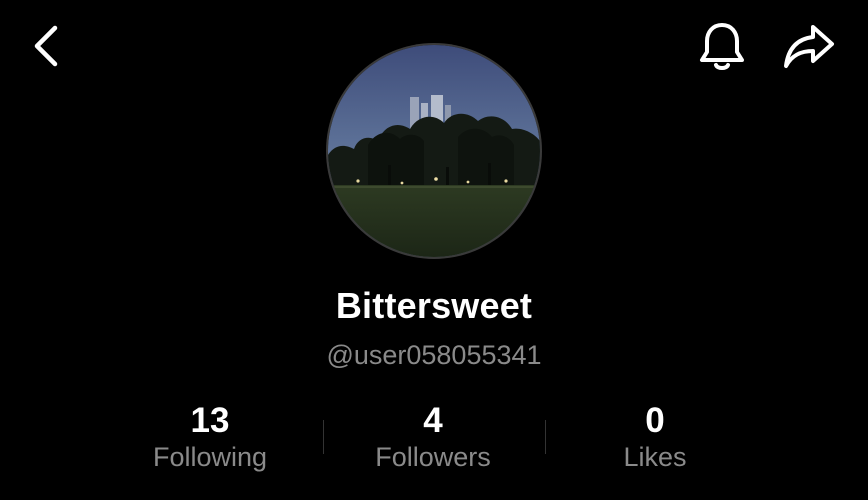  I want to click on chevron-left-icon, so click(46, 48).